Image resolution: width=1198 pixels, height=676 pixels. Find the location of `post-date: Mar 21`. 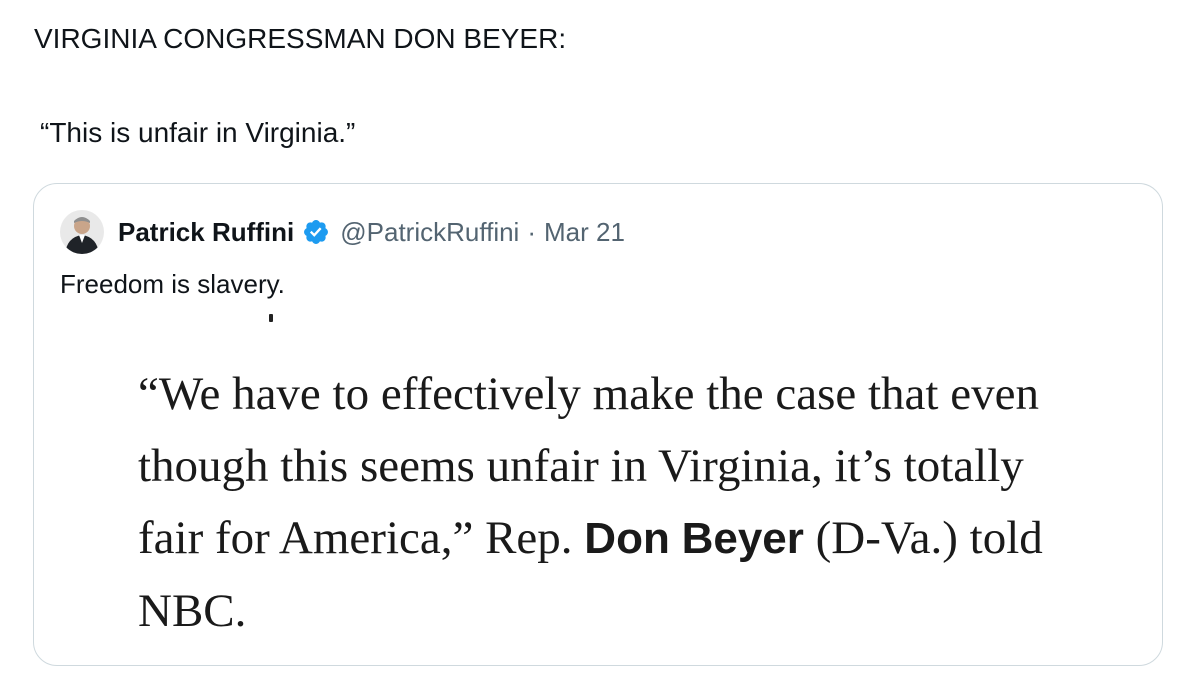

post-date: Mar 21 is located at coordinates (584, 232).